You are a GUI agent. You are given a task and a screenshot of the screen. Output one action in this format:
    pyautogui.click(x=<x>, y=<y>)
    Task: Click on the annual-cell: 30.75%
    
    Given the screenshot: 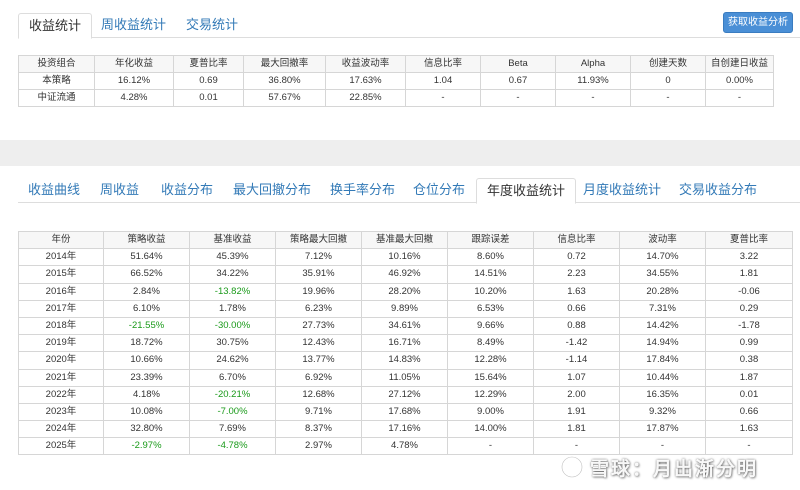 What is the action you would take?
    pyautogui.click(x=232, y=343)
    